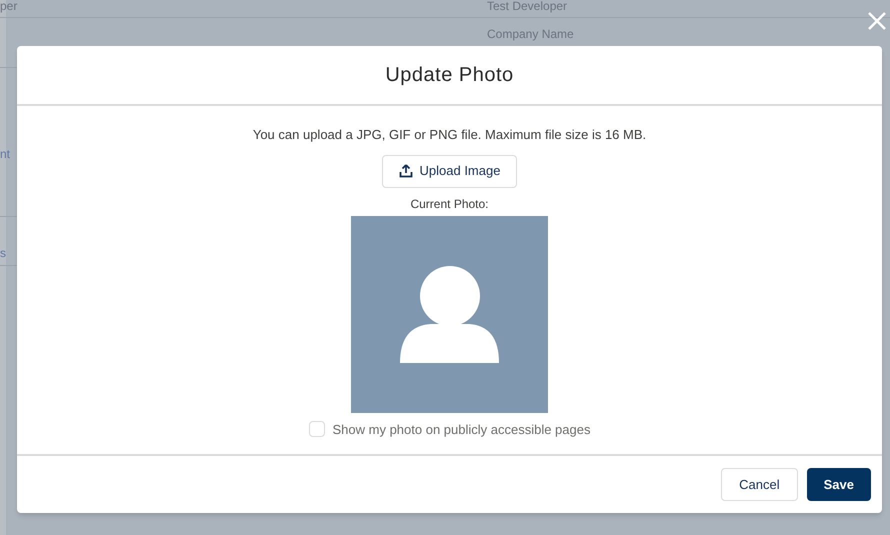 The height and width of the screenshot is (535, 890). What do you see at coordinates (450, 171) in the screenshot?
I see `upload-button: Upload Image` at bounding box center [450, 171].